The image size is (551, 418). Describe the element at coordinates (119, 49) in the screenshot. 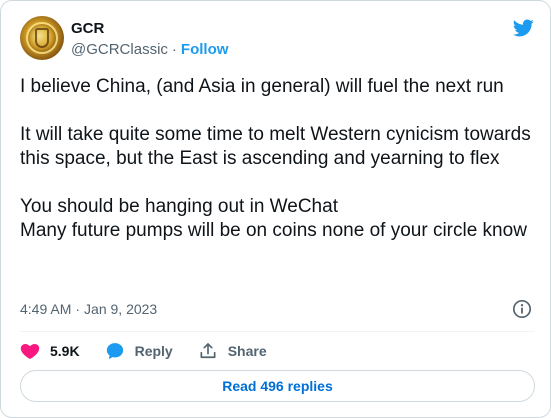

I see `author-handle: @GCRClassic` at that location.